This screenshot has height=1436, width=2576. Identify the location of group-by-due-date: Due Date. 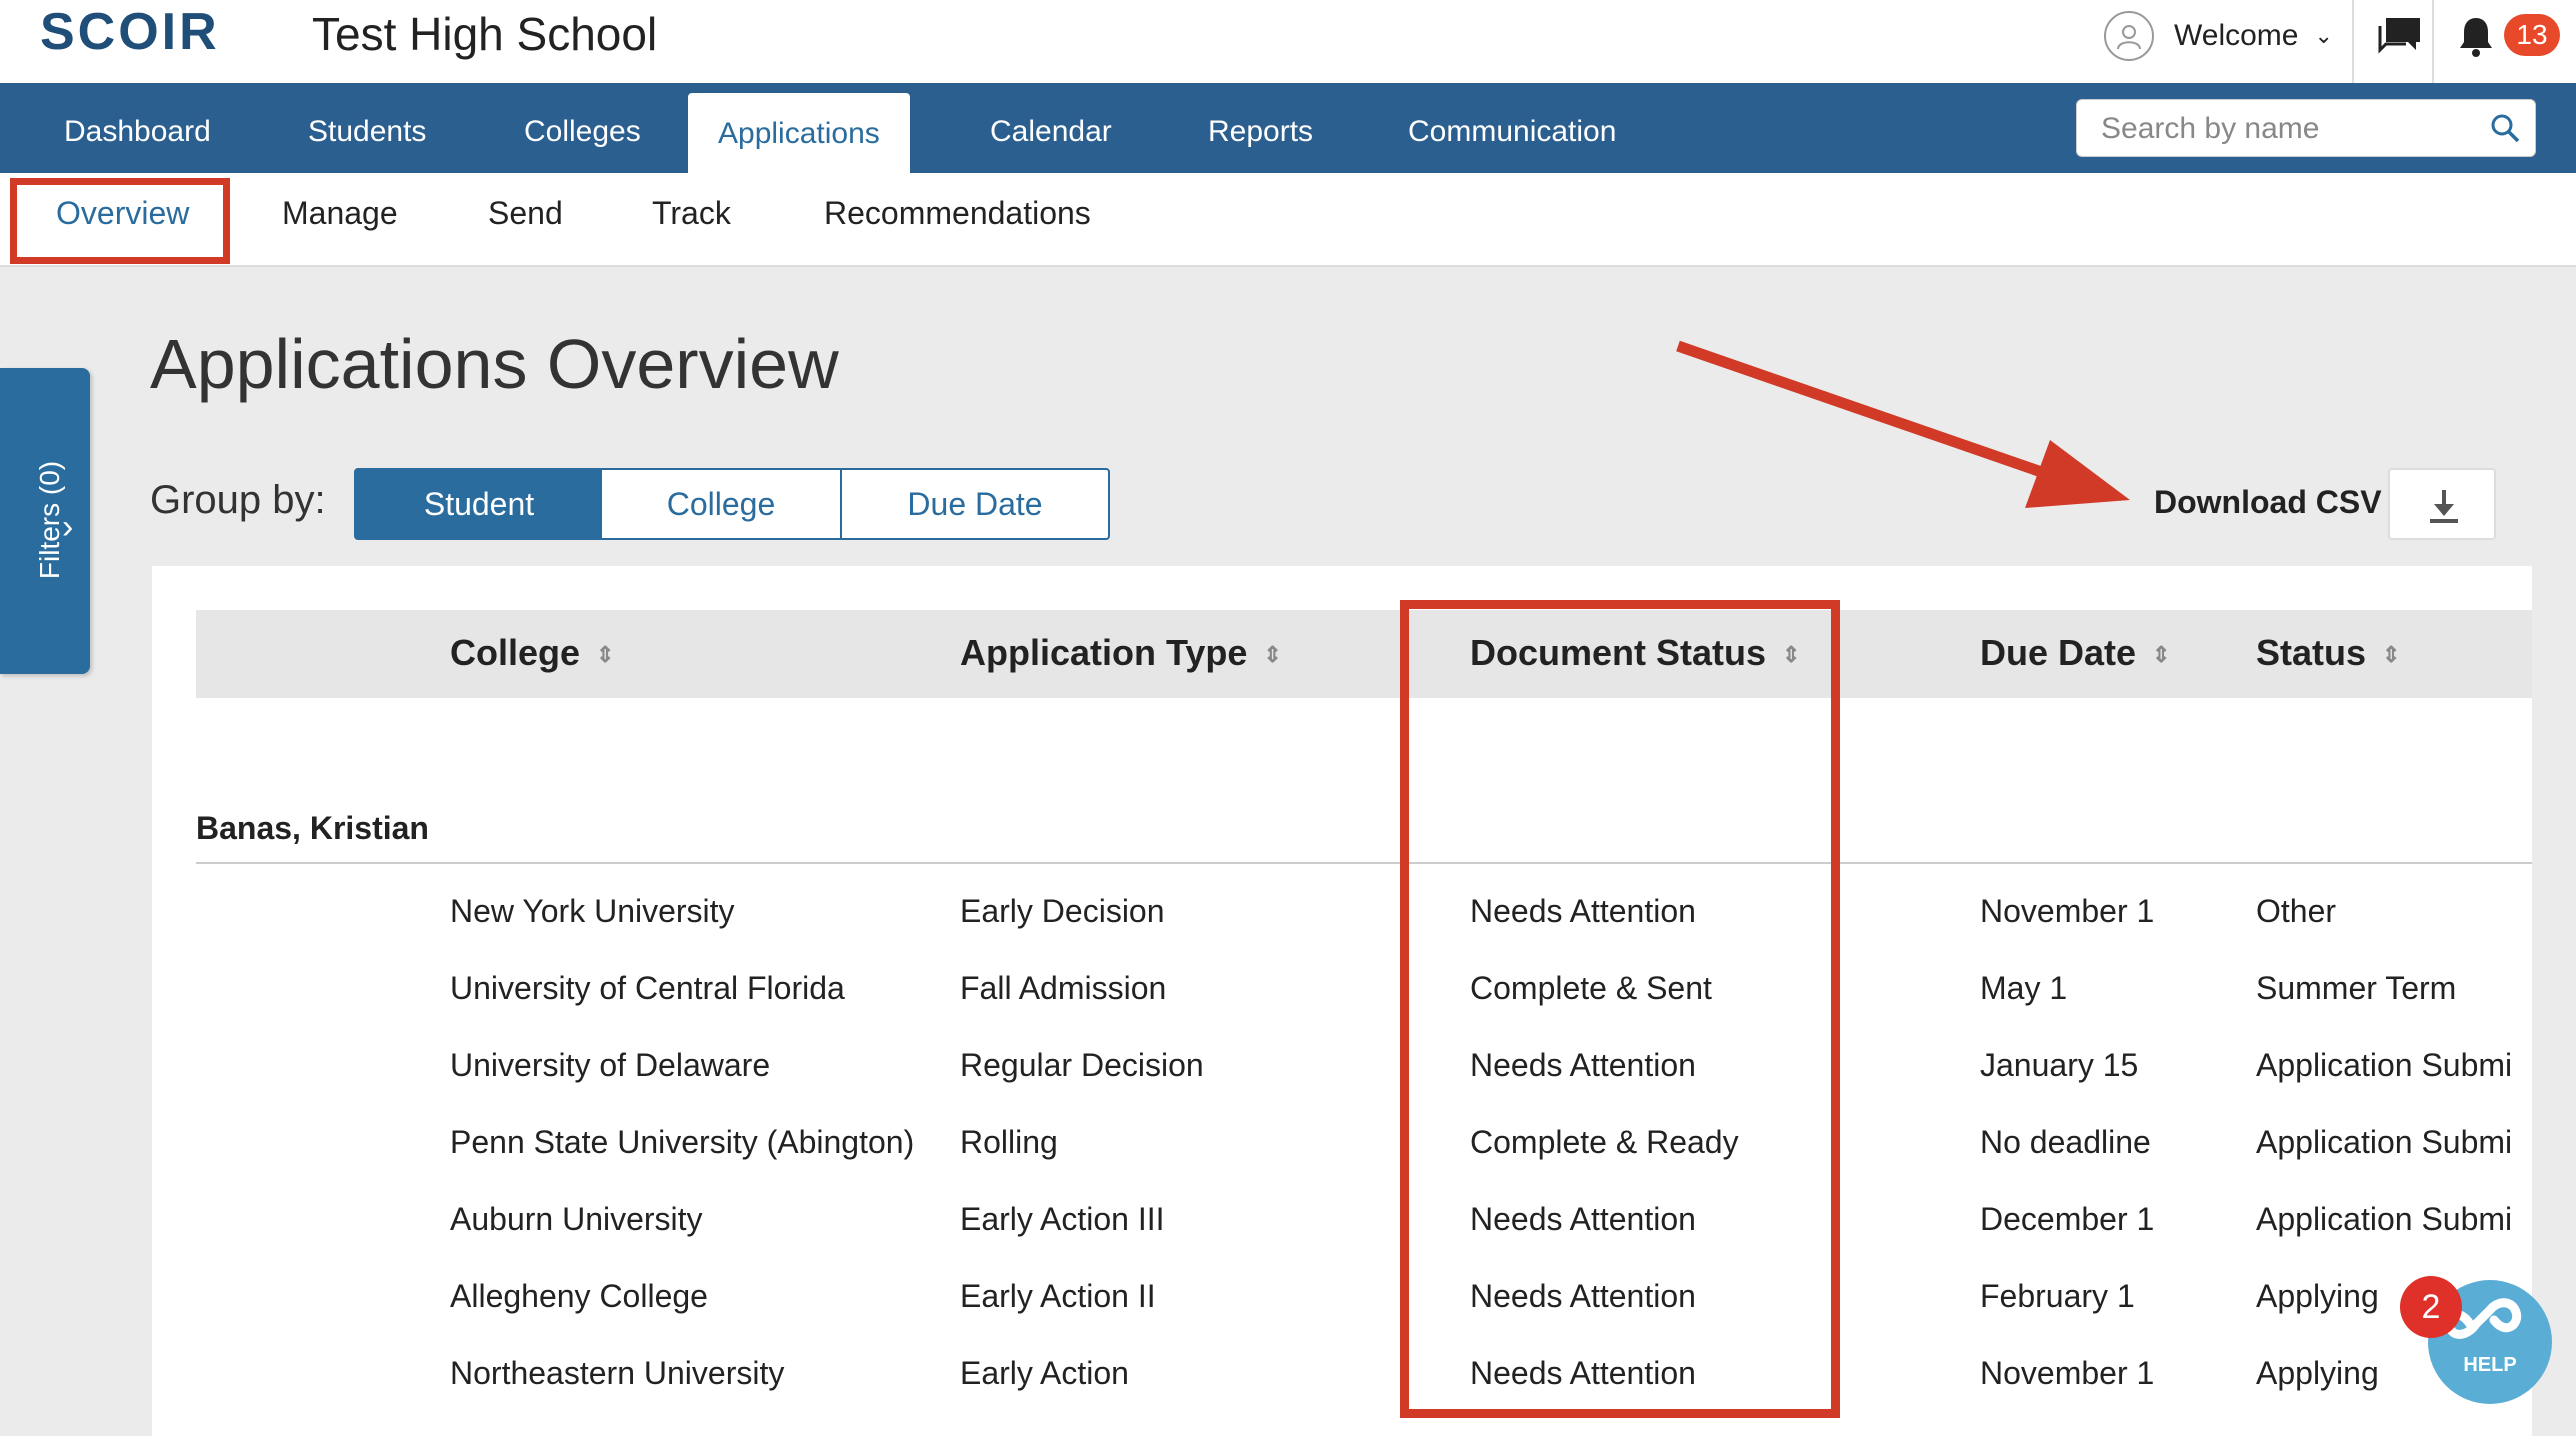
(975, 504).